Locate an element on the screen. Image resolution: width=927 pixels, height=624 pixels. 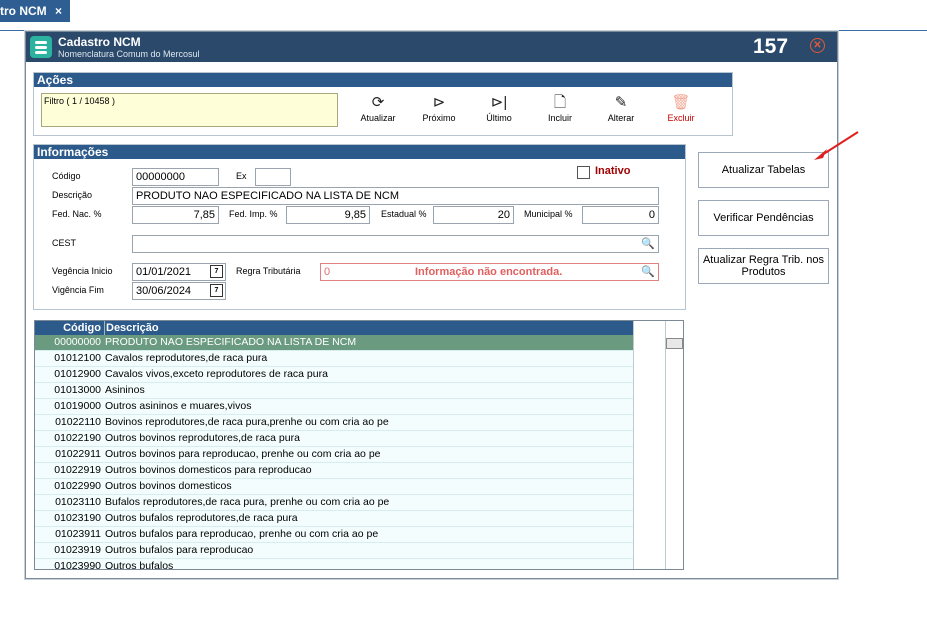
cell-descricao: Outros bovinos domesticos is located at coordinates (168, 486).